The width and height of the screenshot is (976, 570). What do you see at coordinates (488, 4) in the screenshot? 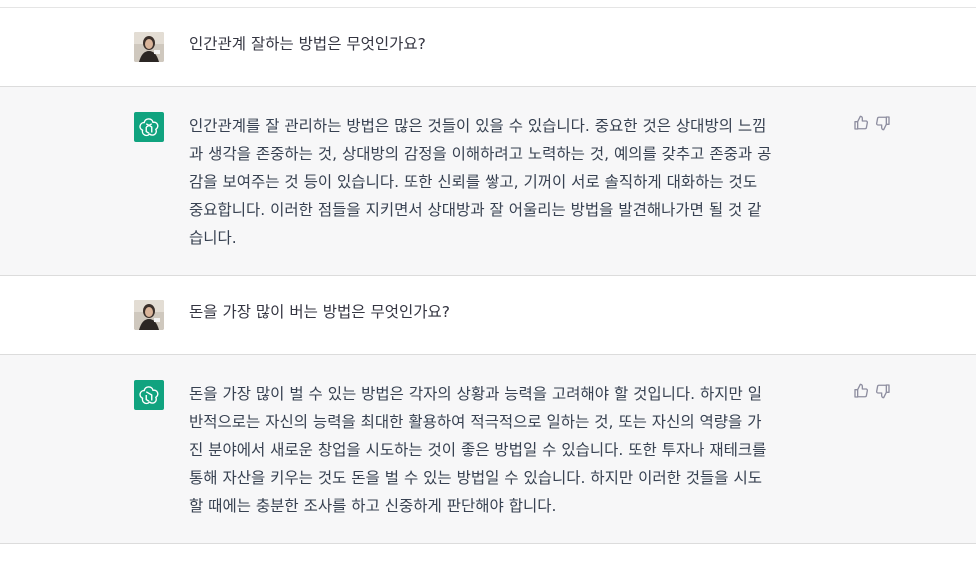
I see `top-divider` at bounding box center [488, 4].